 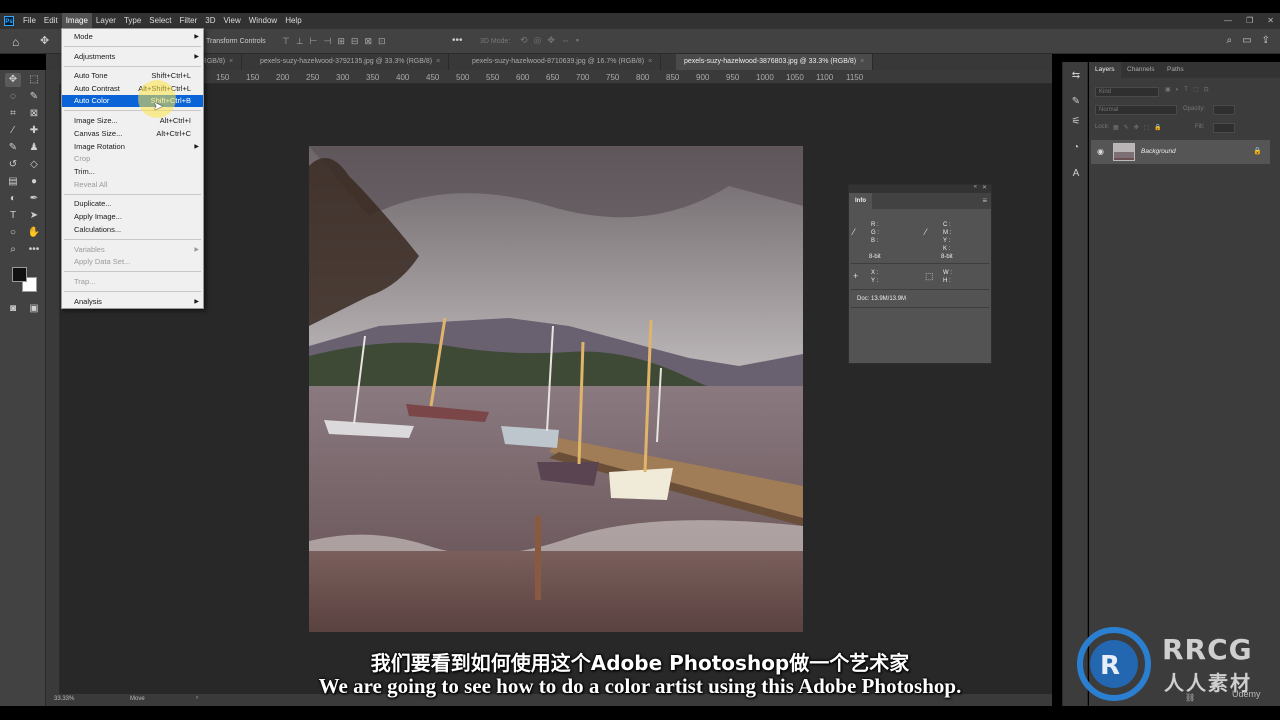 What do you see at coordinates (13, 182) in the screenshot?
I see `gradient-icon: ▤` at bounding box center [13, 182].